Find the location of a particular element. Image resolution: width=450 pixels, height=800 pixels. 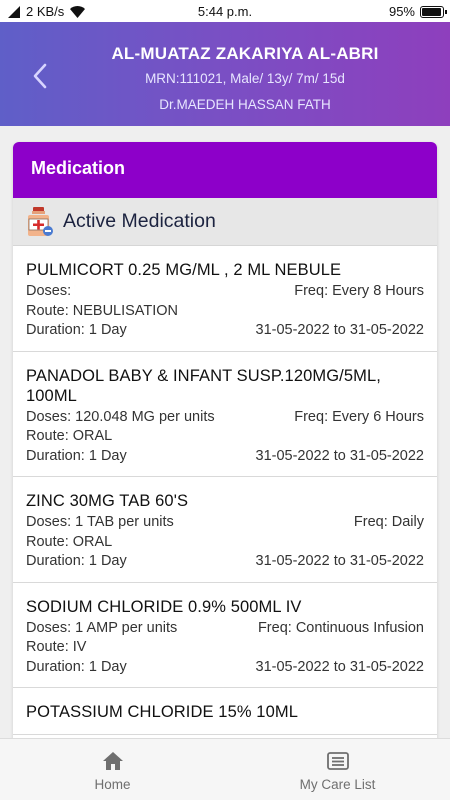

nav-home: Home is located at coordinates (112, 769).